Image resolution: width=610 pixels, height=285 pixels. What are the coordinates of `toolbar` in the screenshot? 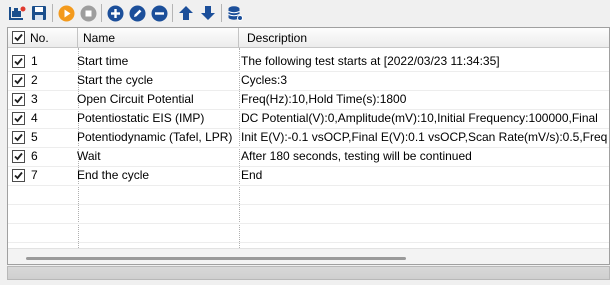 It's located at (305, 13).